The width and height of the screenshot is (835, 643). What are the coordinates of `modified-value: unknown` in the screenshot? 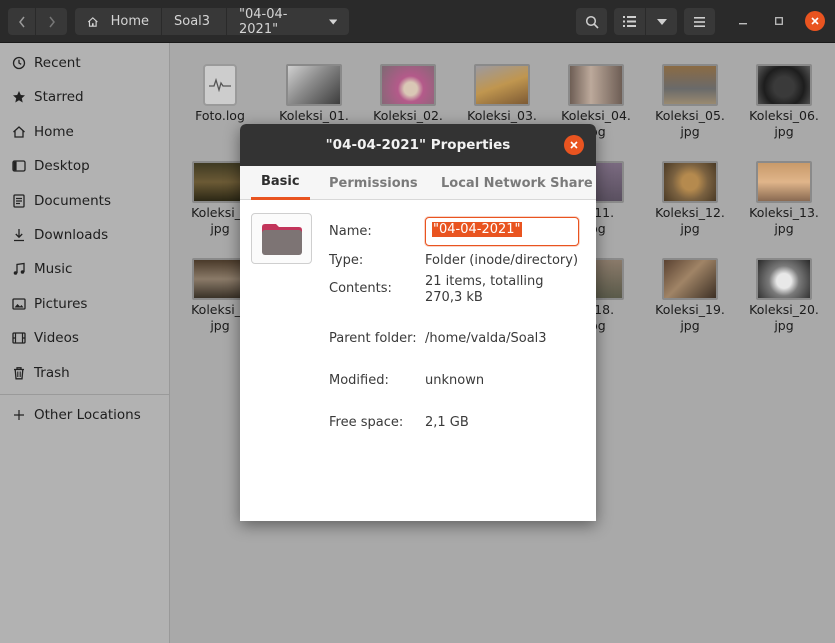 It's located at (455, 380).